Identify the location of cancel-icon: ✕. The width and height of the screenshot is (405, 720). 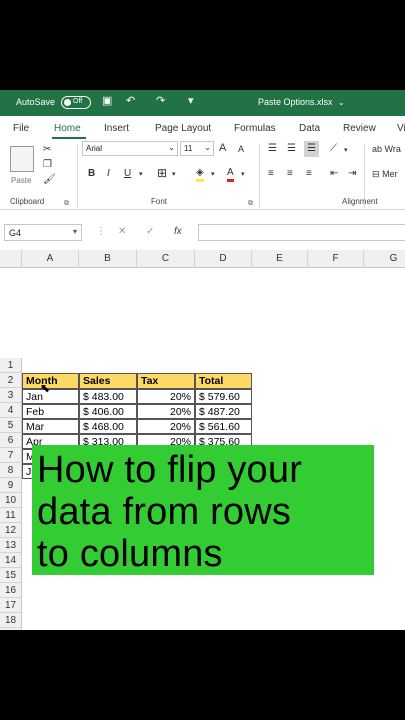
(122, 231).